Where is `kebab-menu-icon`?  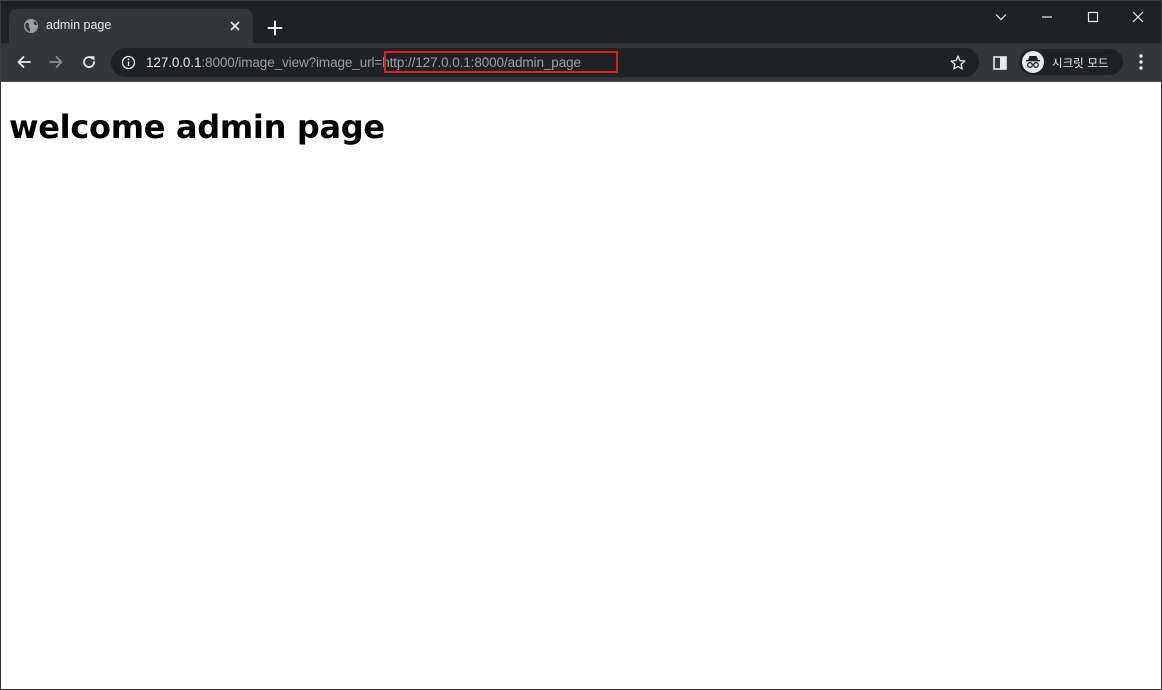
kebab-menu-icon is located at coordinates (1141, 62).